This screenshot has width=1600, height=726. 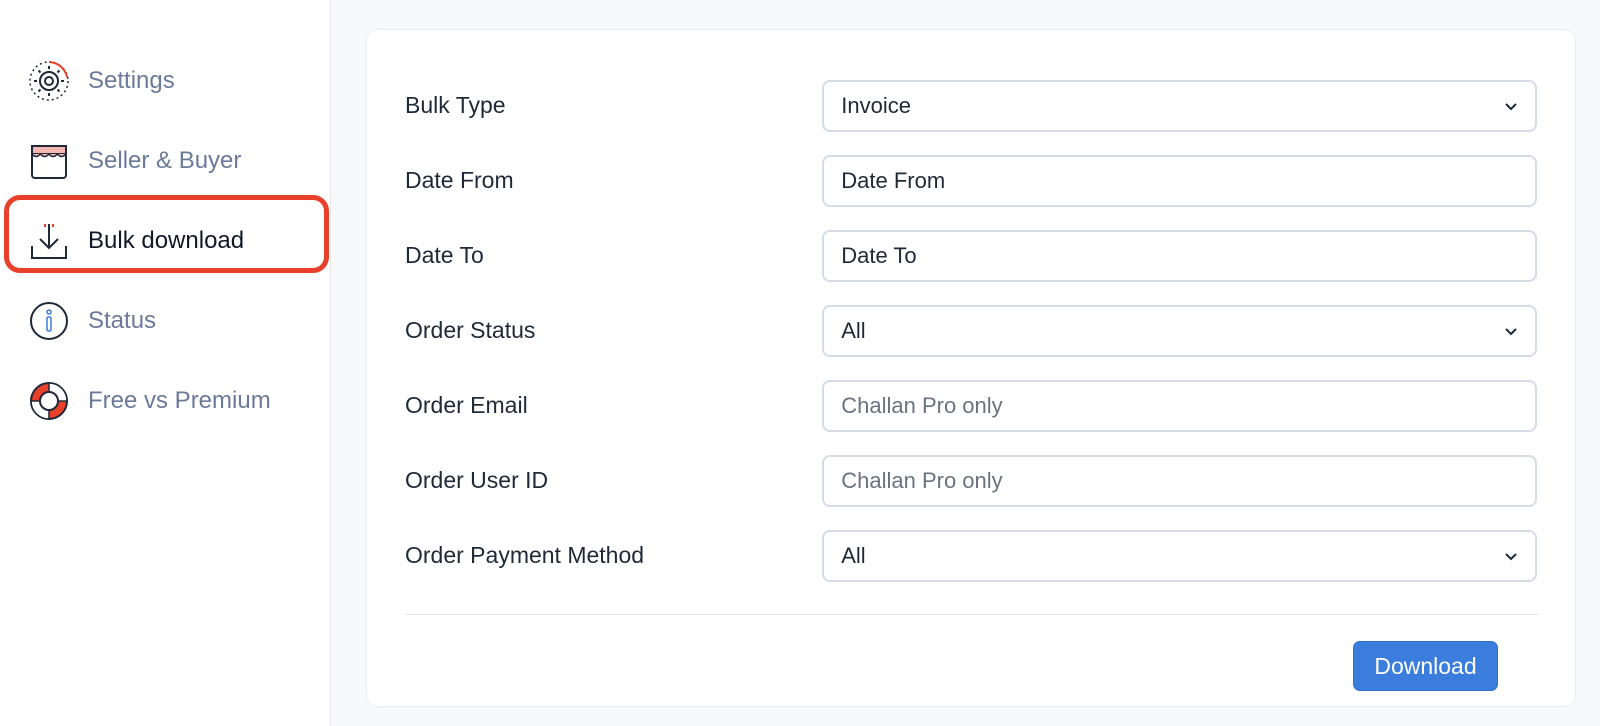 I want to click on form-actions: Download, so click(x=971, y=653).